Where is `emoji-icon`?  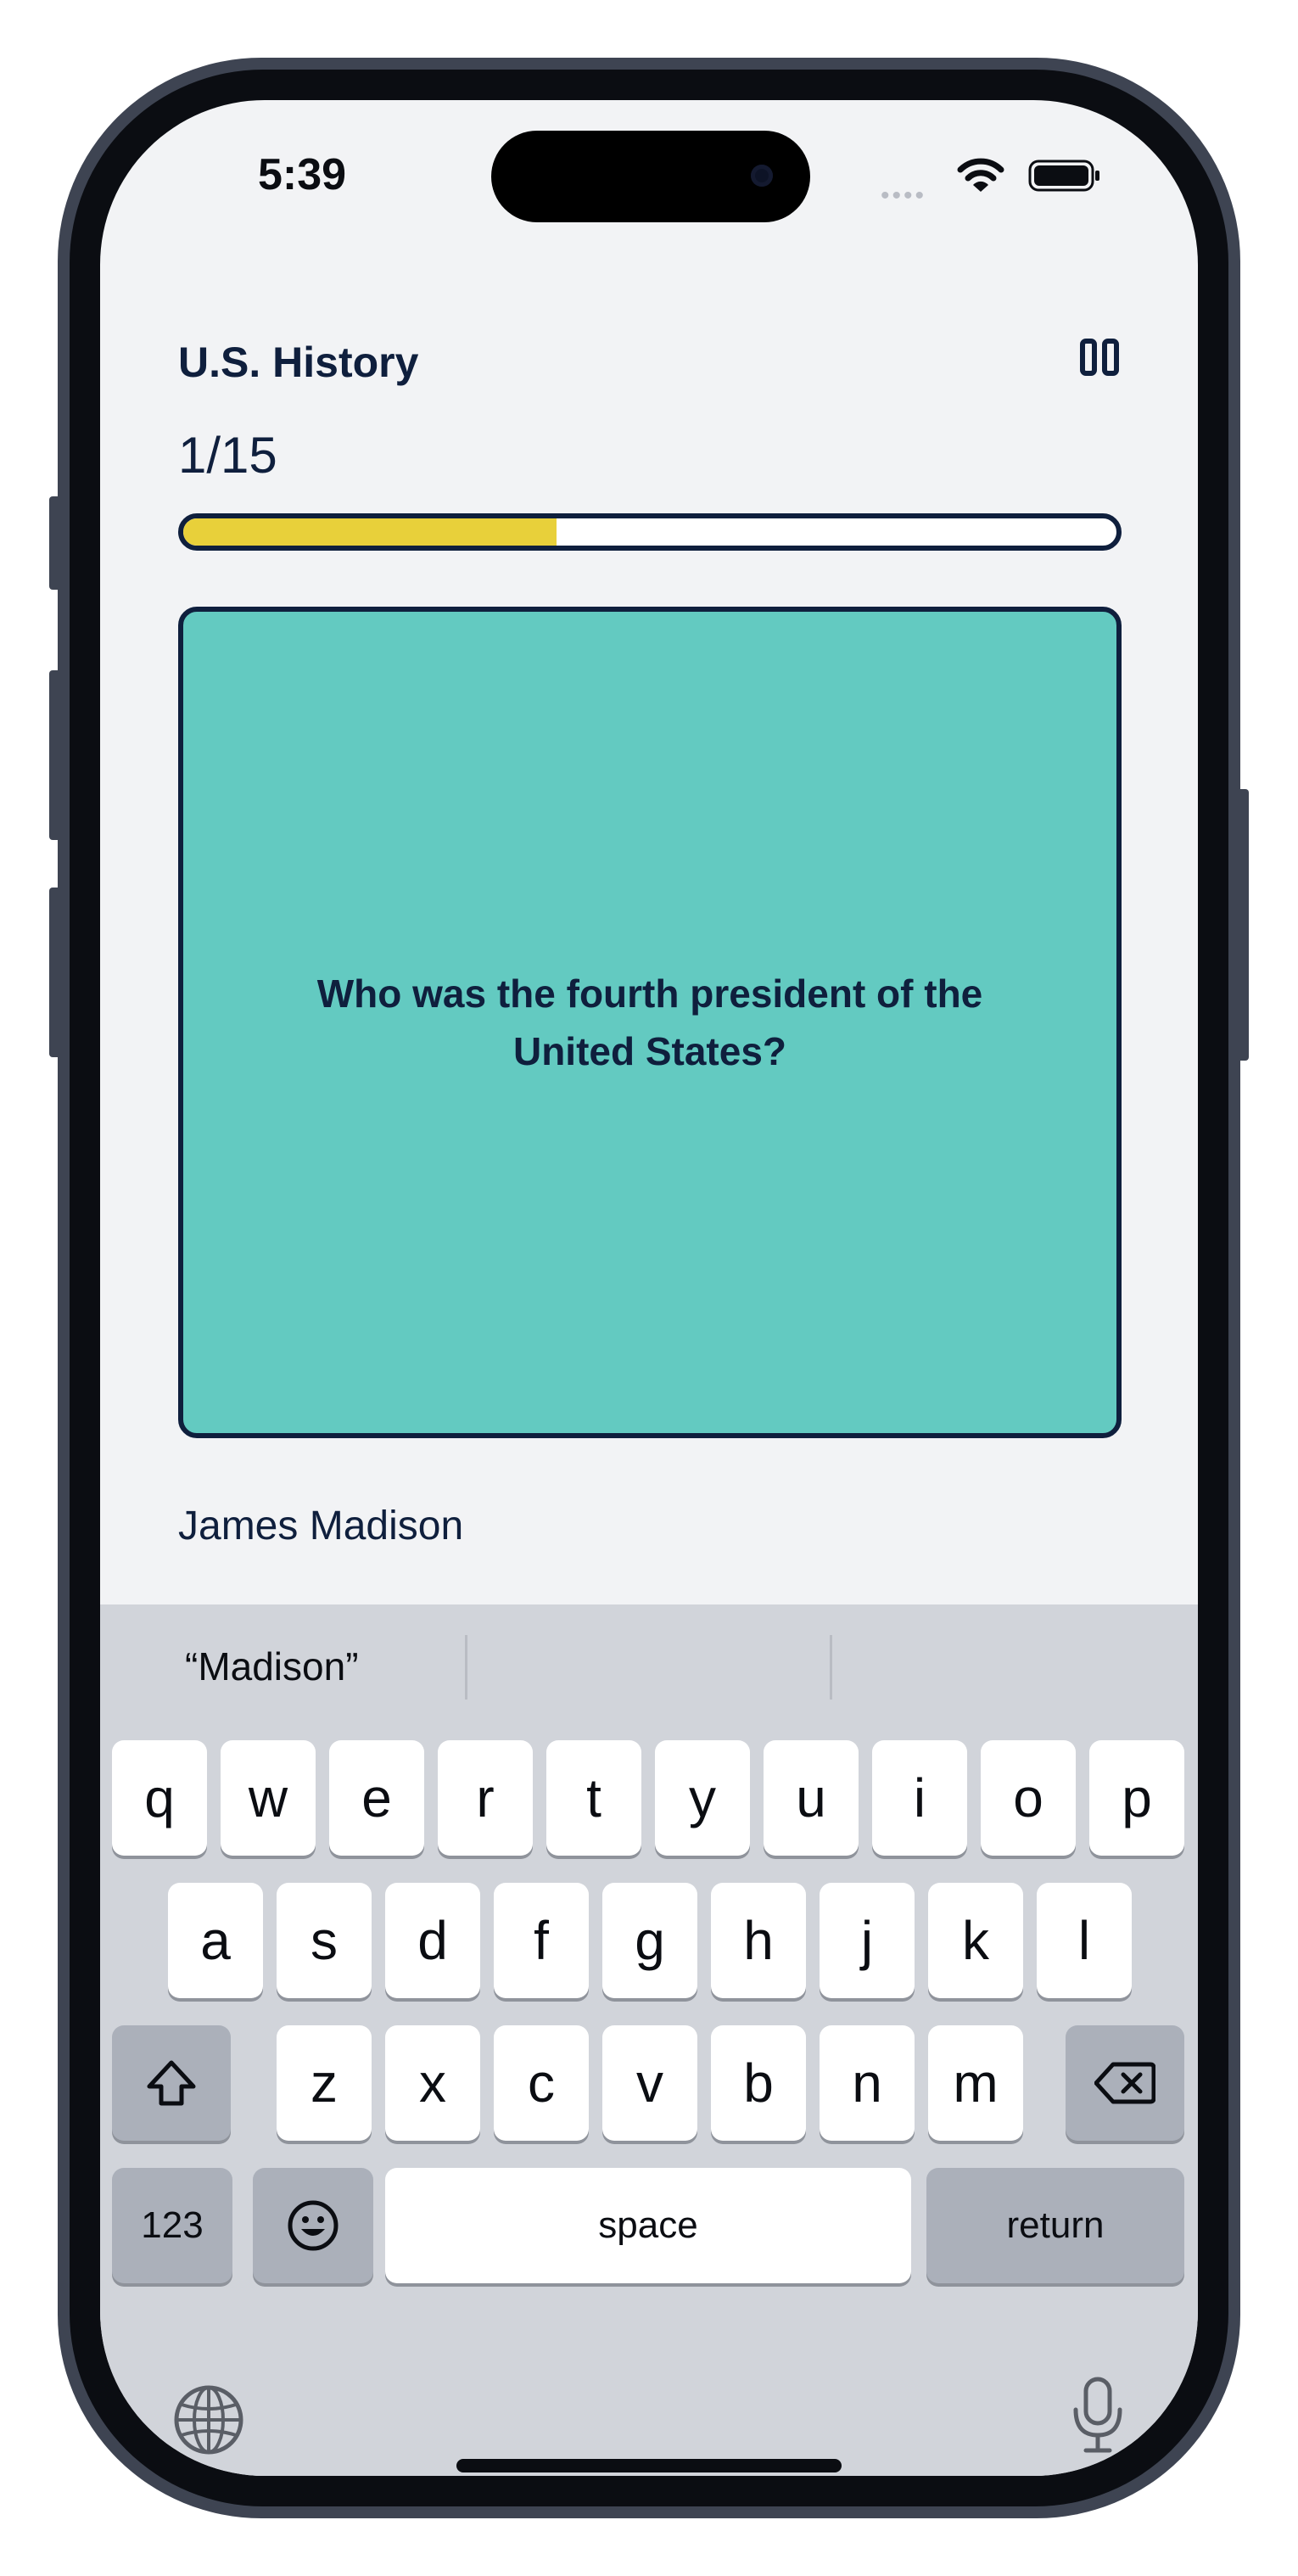
emoji-icon is located at coordinates (313, 2225).